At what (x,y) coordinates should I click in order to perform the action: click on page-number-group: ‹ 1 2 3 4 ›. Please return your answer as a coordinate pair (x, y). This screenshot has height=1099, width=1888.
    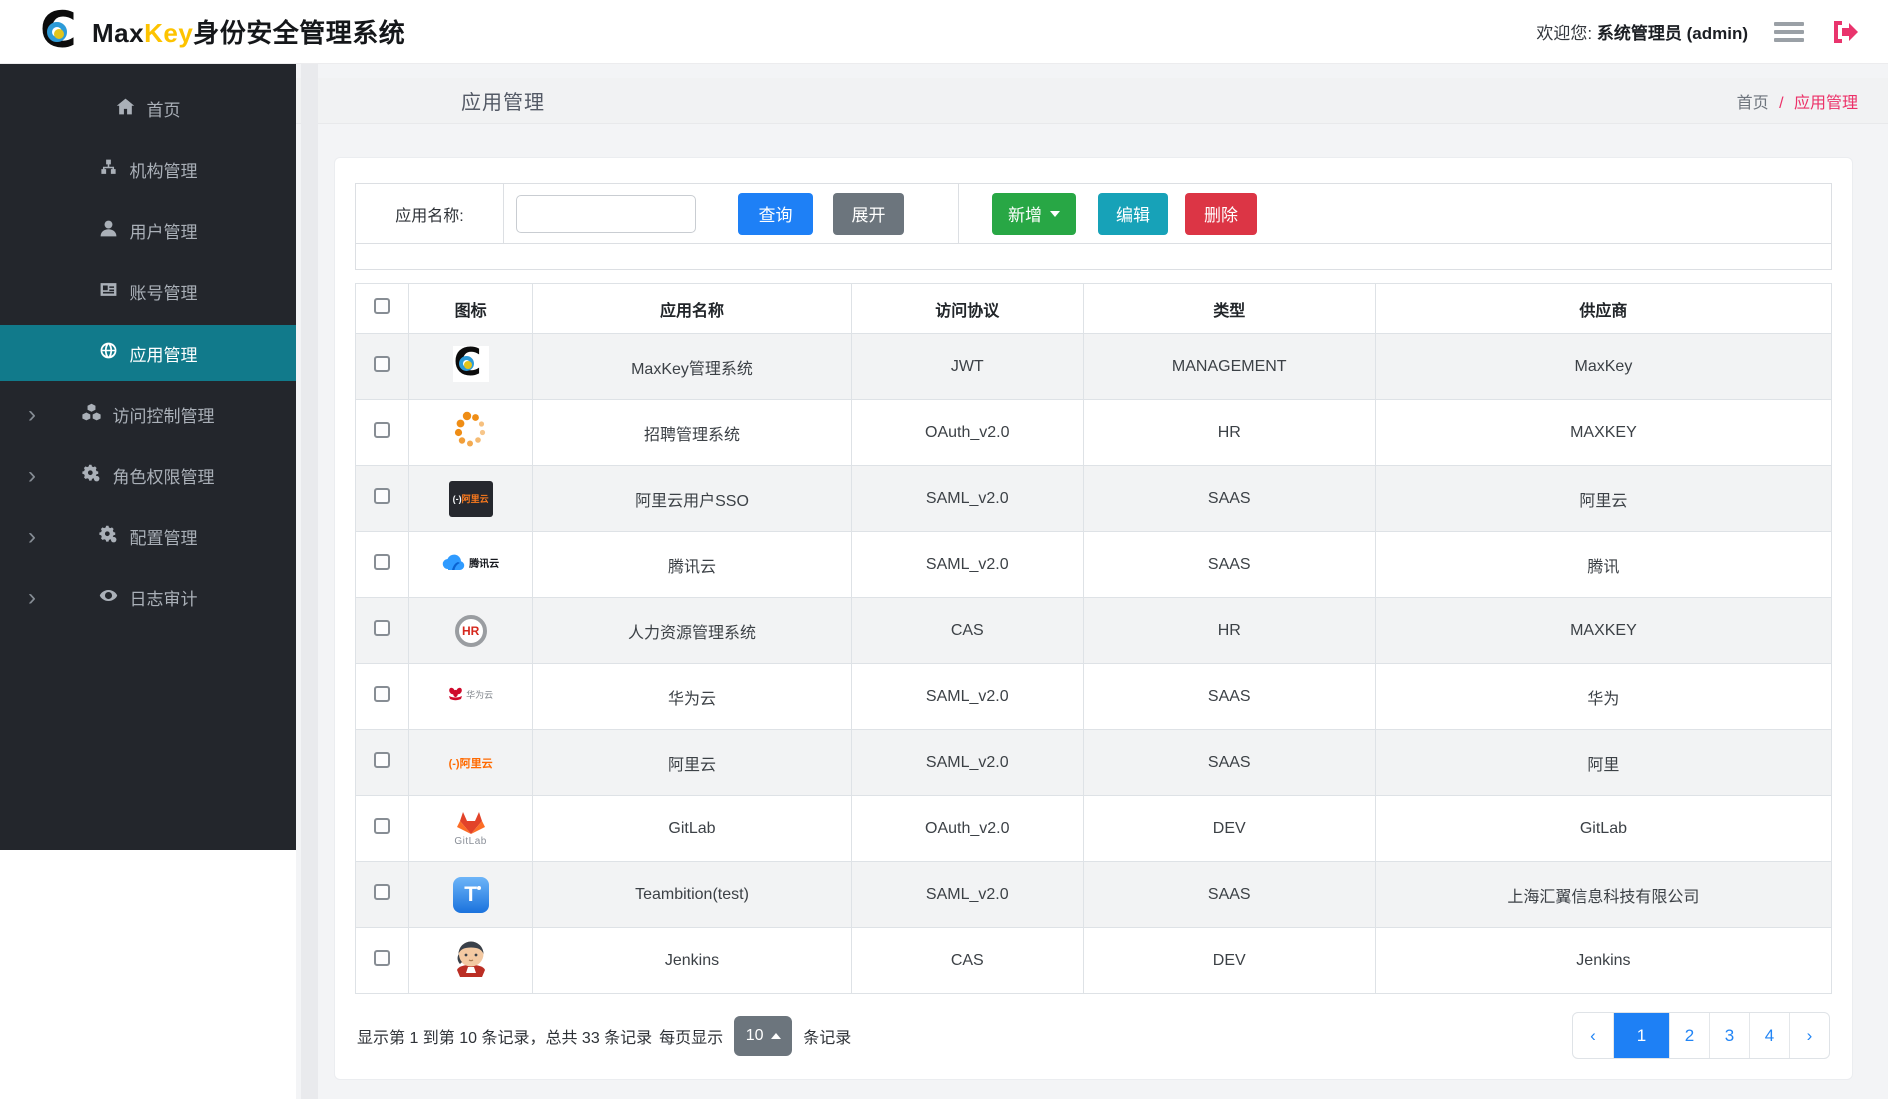
    Looking at the image, I should click on (1701, 1035).